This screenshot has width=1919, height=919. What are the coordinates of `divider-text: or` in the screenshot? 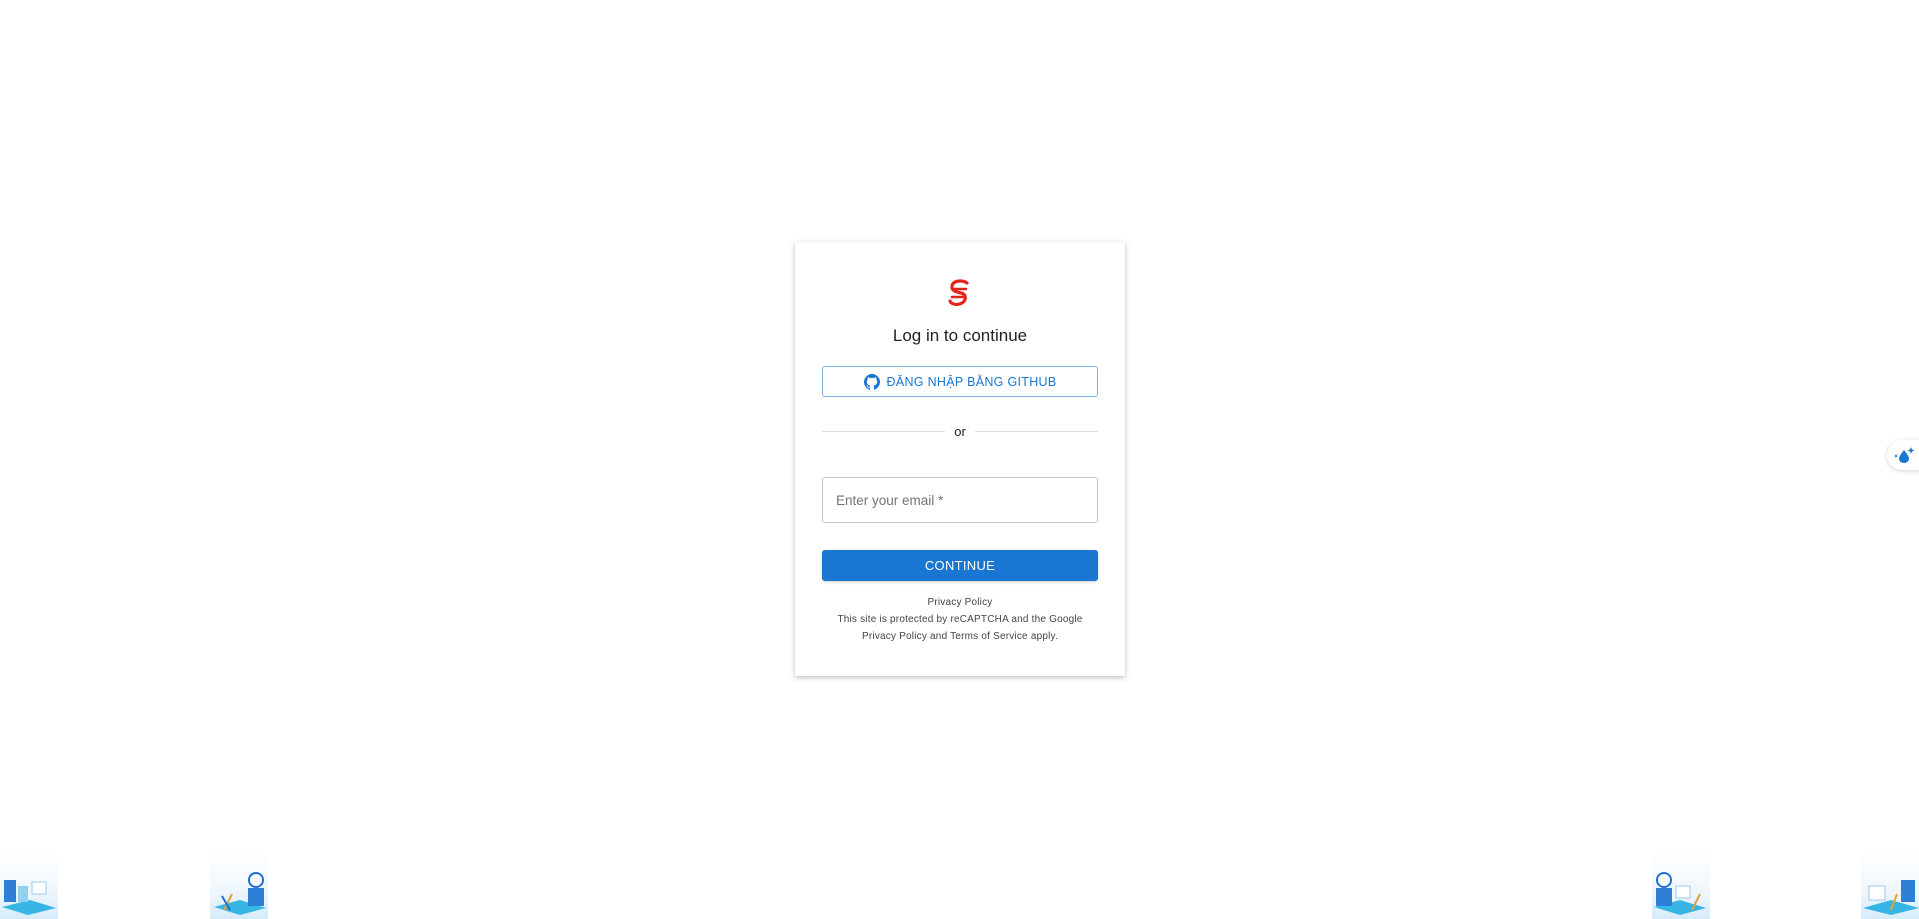 It's located at (960, 431).